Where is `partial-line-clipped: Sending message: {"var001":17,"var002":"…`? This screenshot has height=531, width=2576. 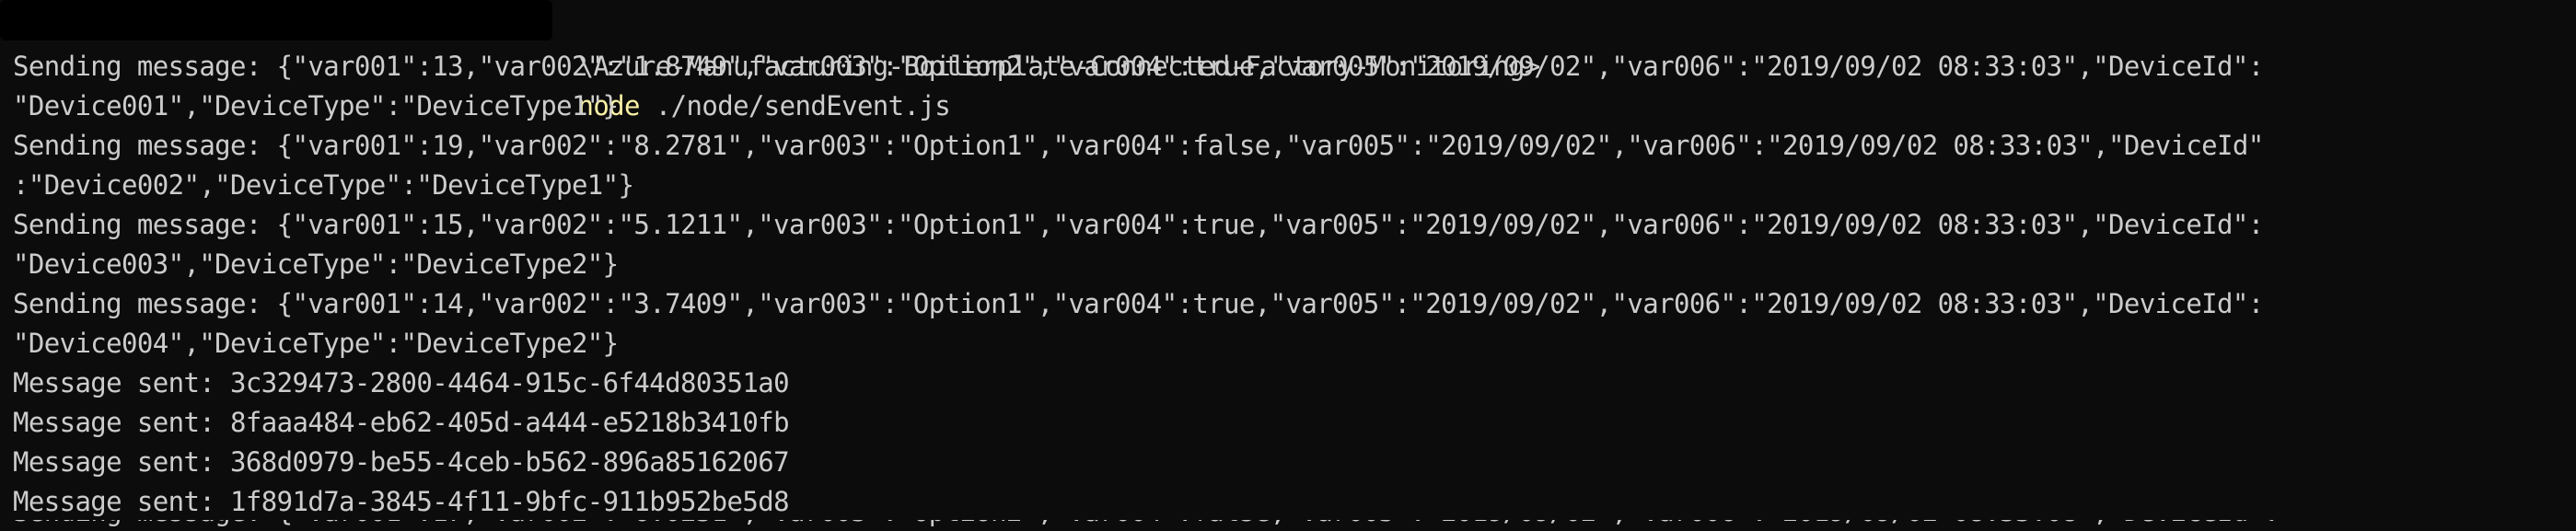
partial-line-clipped: Sending message: {"var001":17,"var002":"… is located at coordinates (1288, 525).